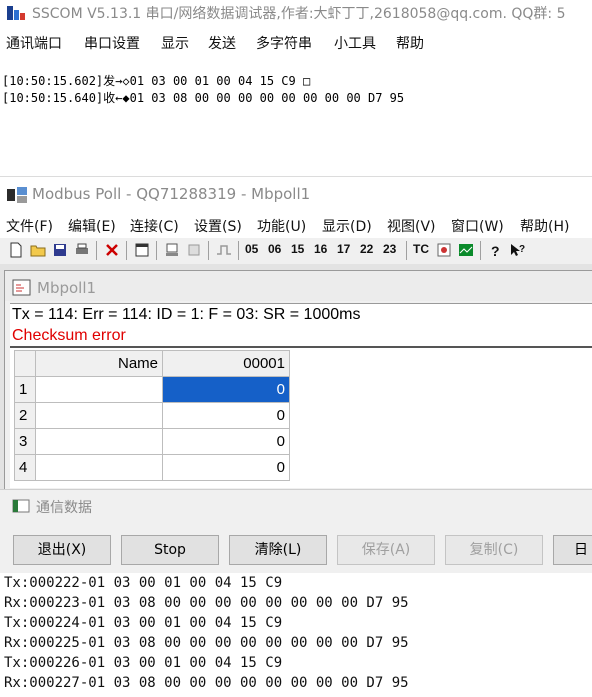  Describe the element at coordinates (154, 226) in the screenshot. I see `menu-connection: 连接(C)` at that location.